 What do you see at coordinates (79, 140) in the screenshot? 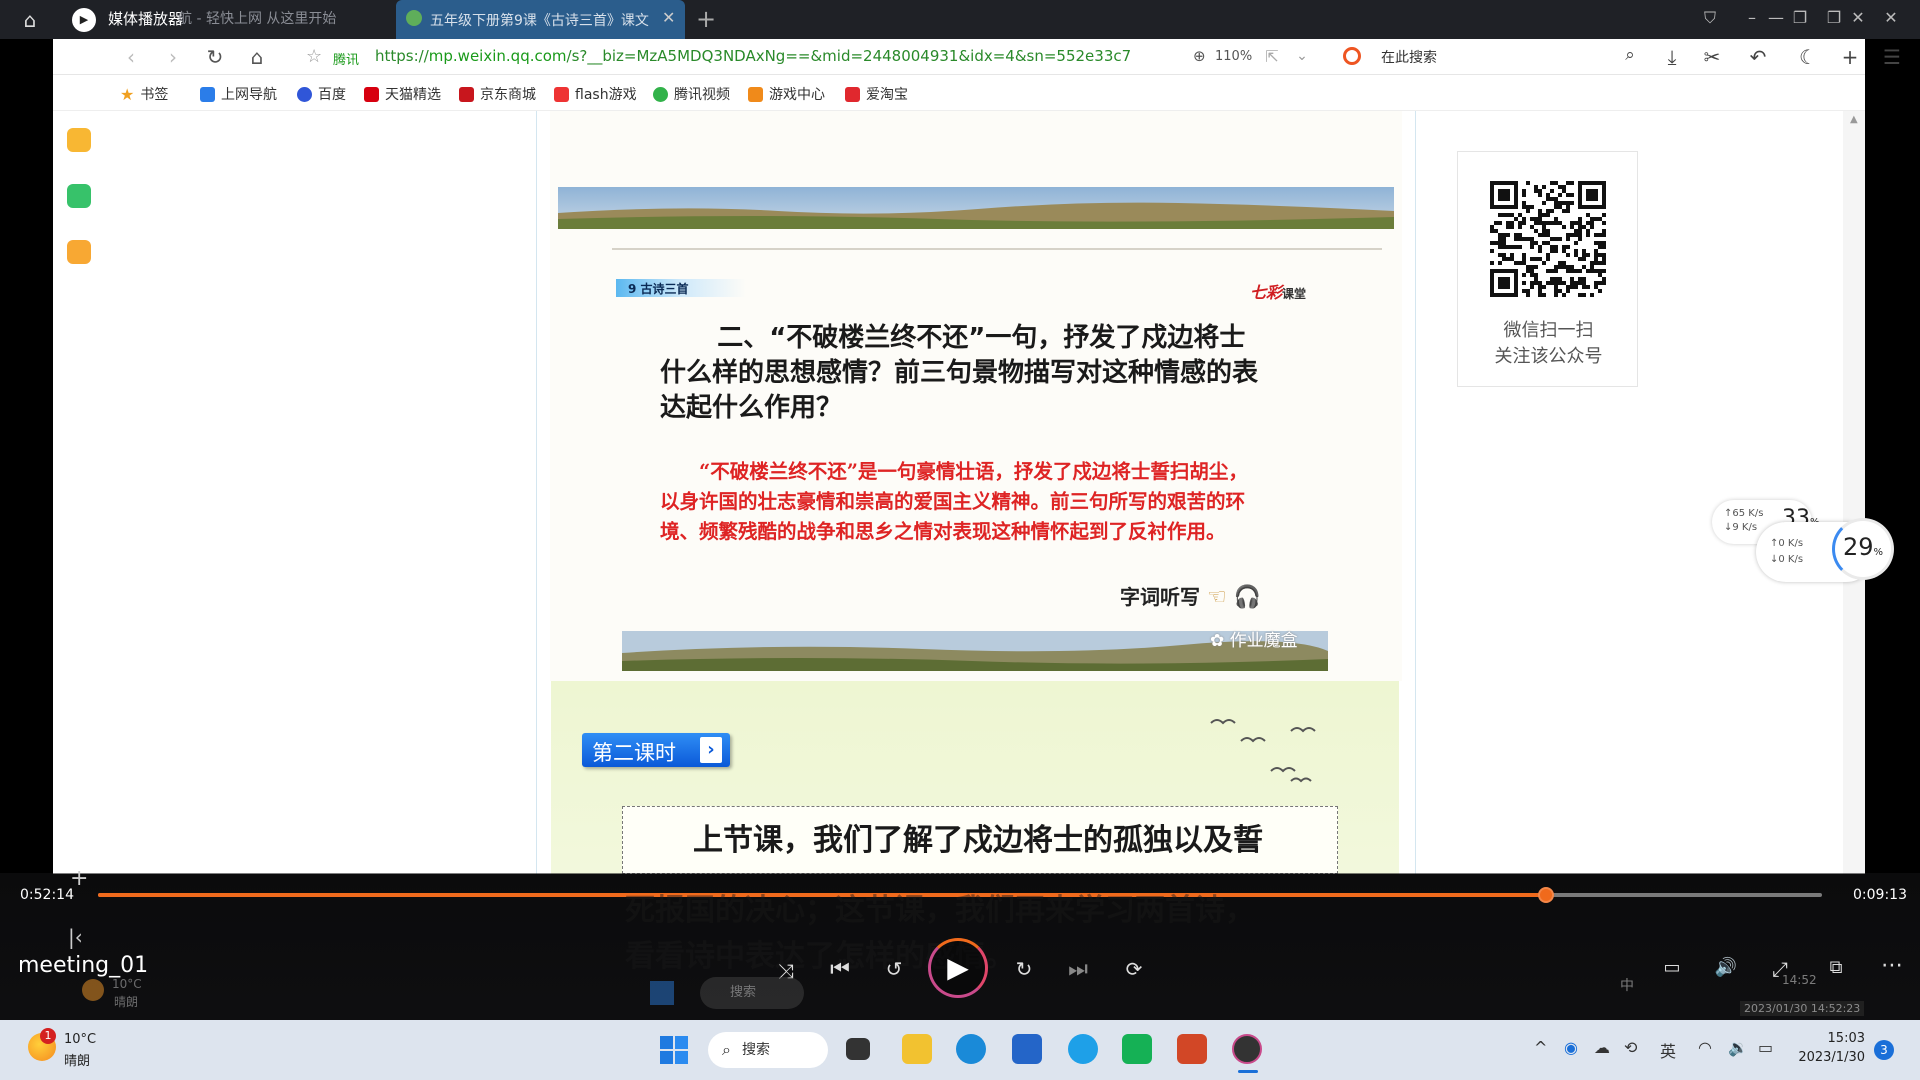
I see `favorites-side-icon` at bounding box center [79, 140].